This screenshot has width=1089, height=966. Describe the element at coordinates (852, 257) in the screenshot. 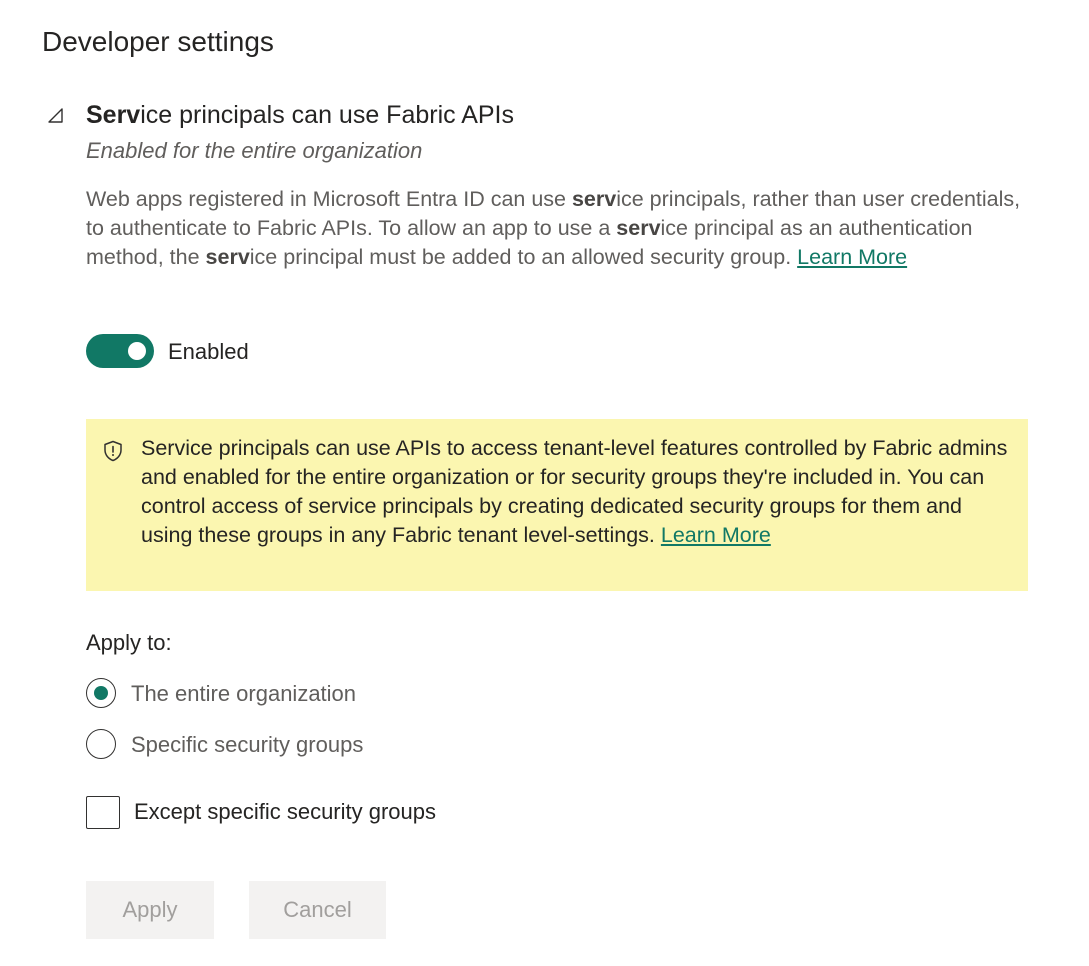

I see `description-learn-more-link: Learn More` at that location.